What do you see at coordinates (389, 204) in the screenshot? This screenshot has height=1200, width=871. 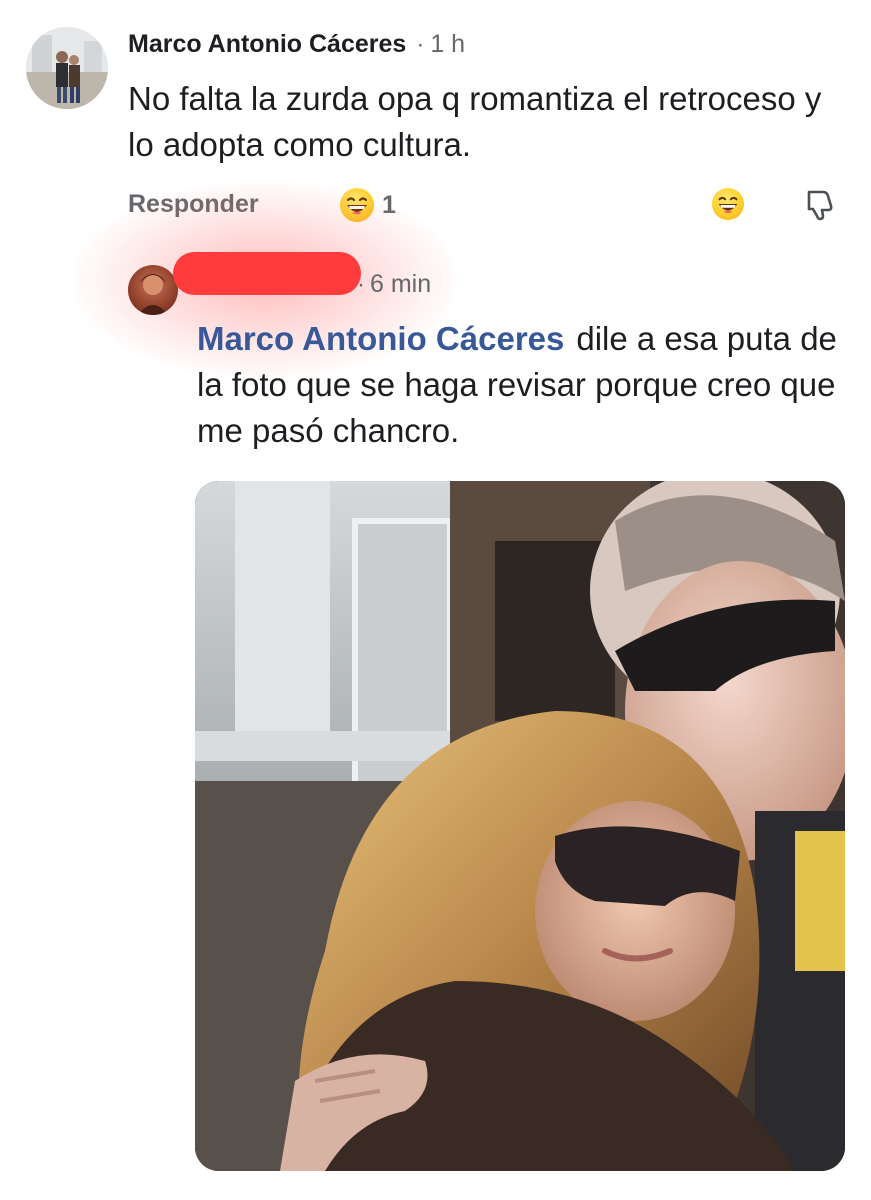 I see `reaction-count: 1` at bounding box center [389, 204].